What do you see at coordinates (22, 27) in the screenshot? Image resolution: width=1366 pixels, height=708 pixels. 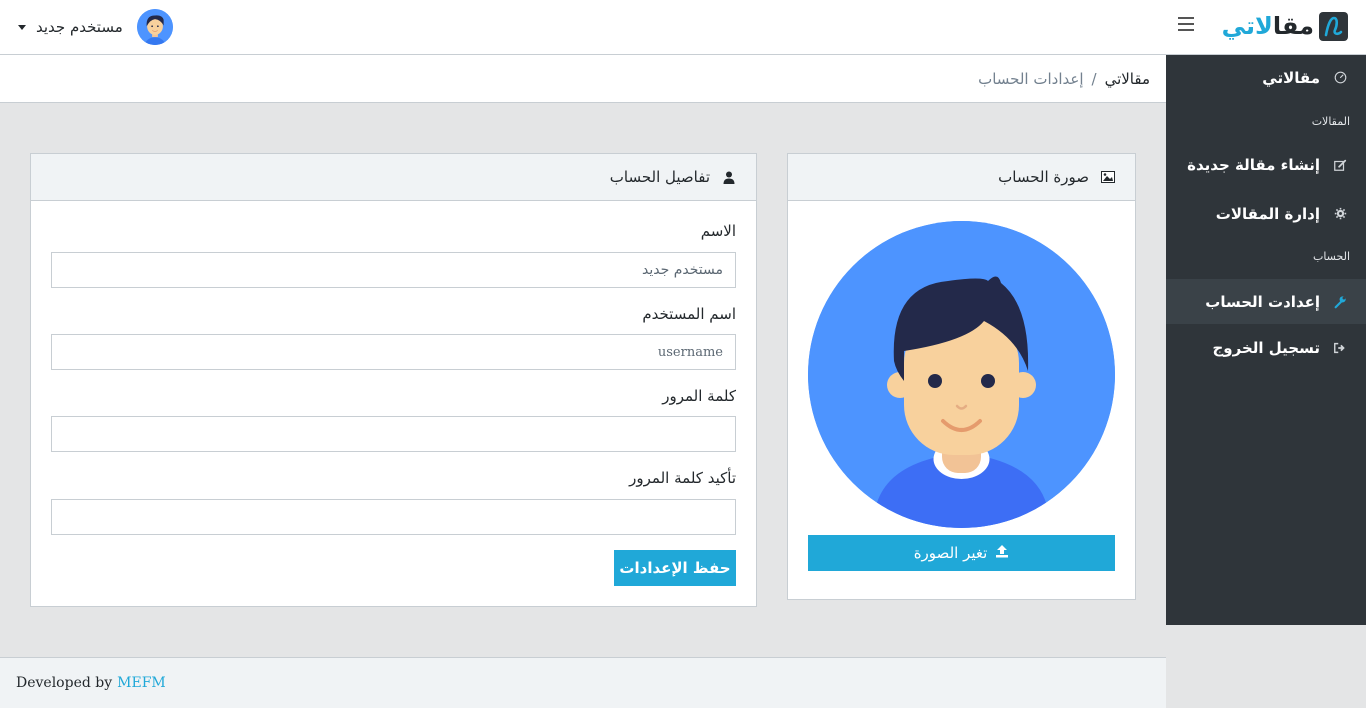 I see `caret-down-icon` at bounding box center [22, 27].